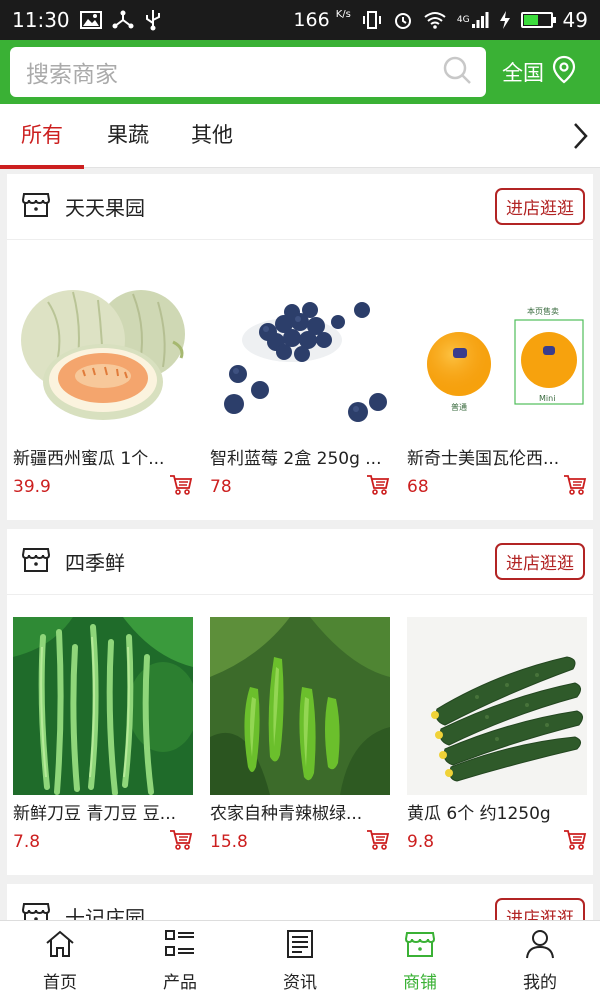 The image size is (600, 1000). What do you see at coordinates (105, 913) in the screenshot?
I see `shop-name: 十记庄园` at bounding box center [105, 913].